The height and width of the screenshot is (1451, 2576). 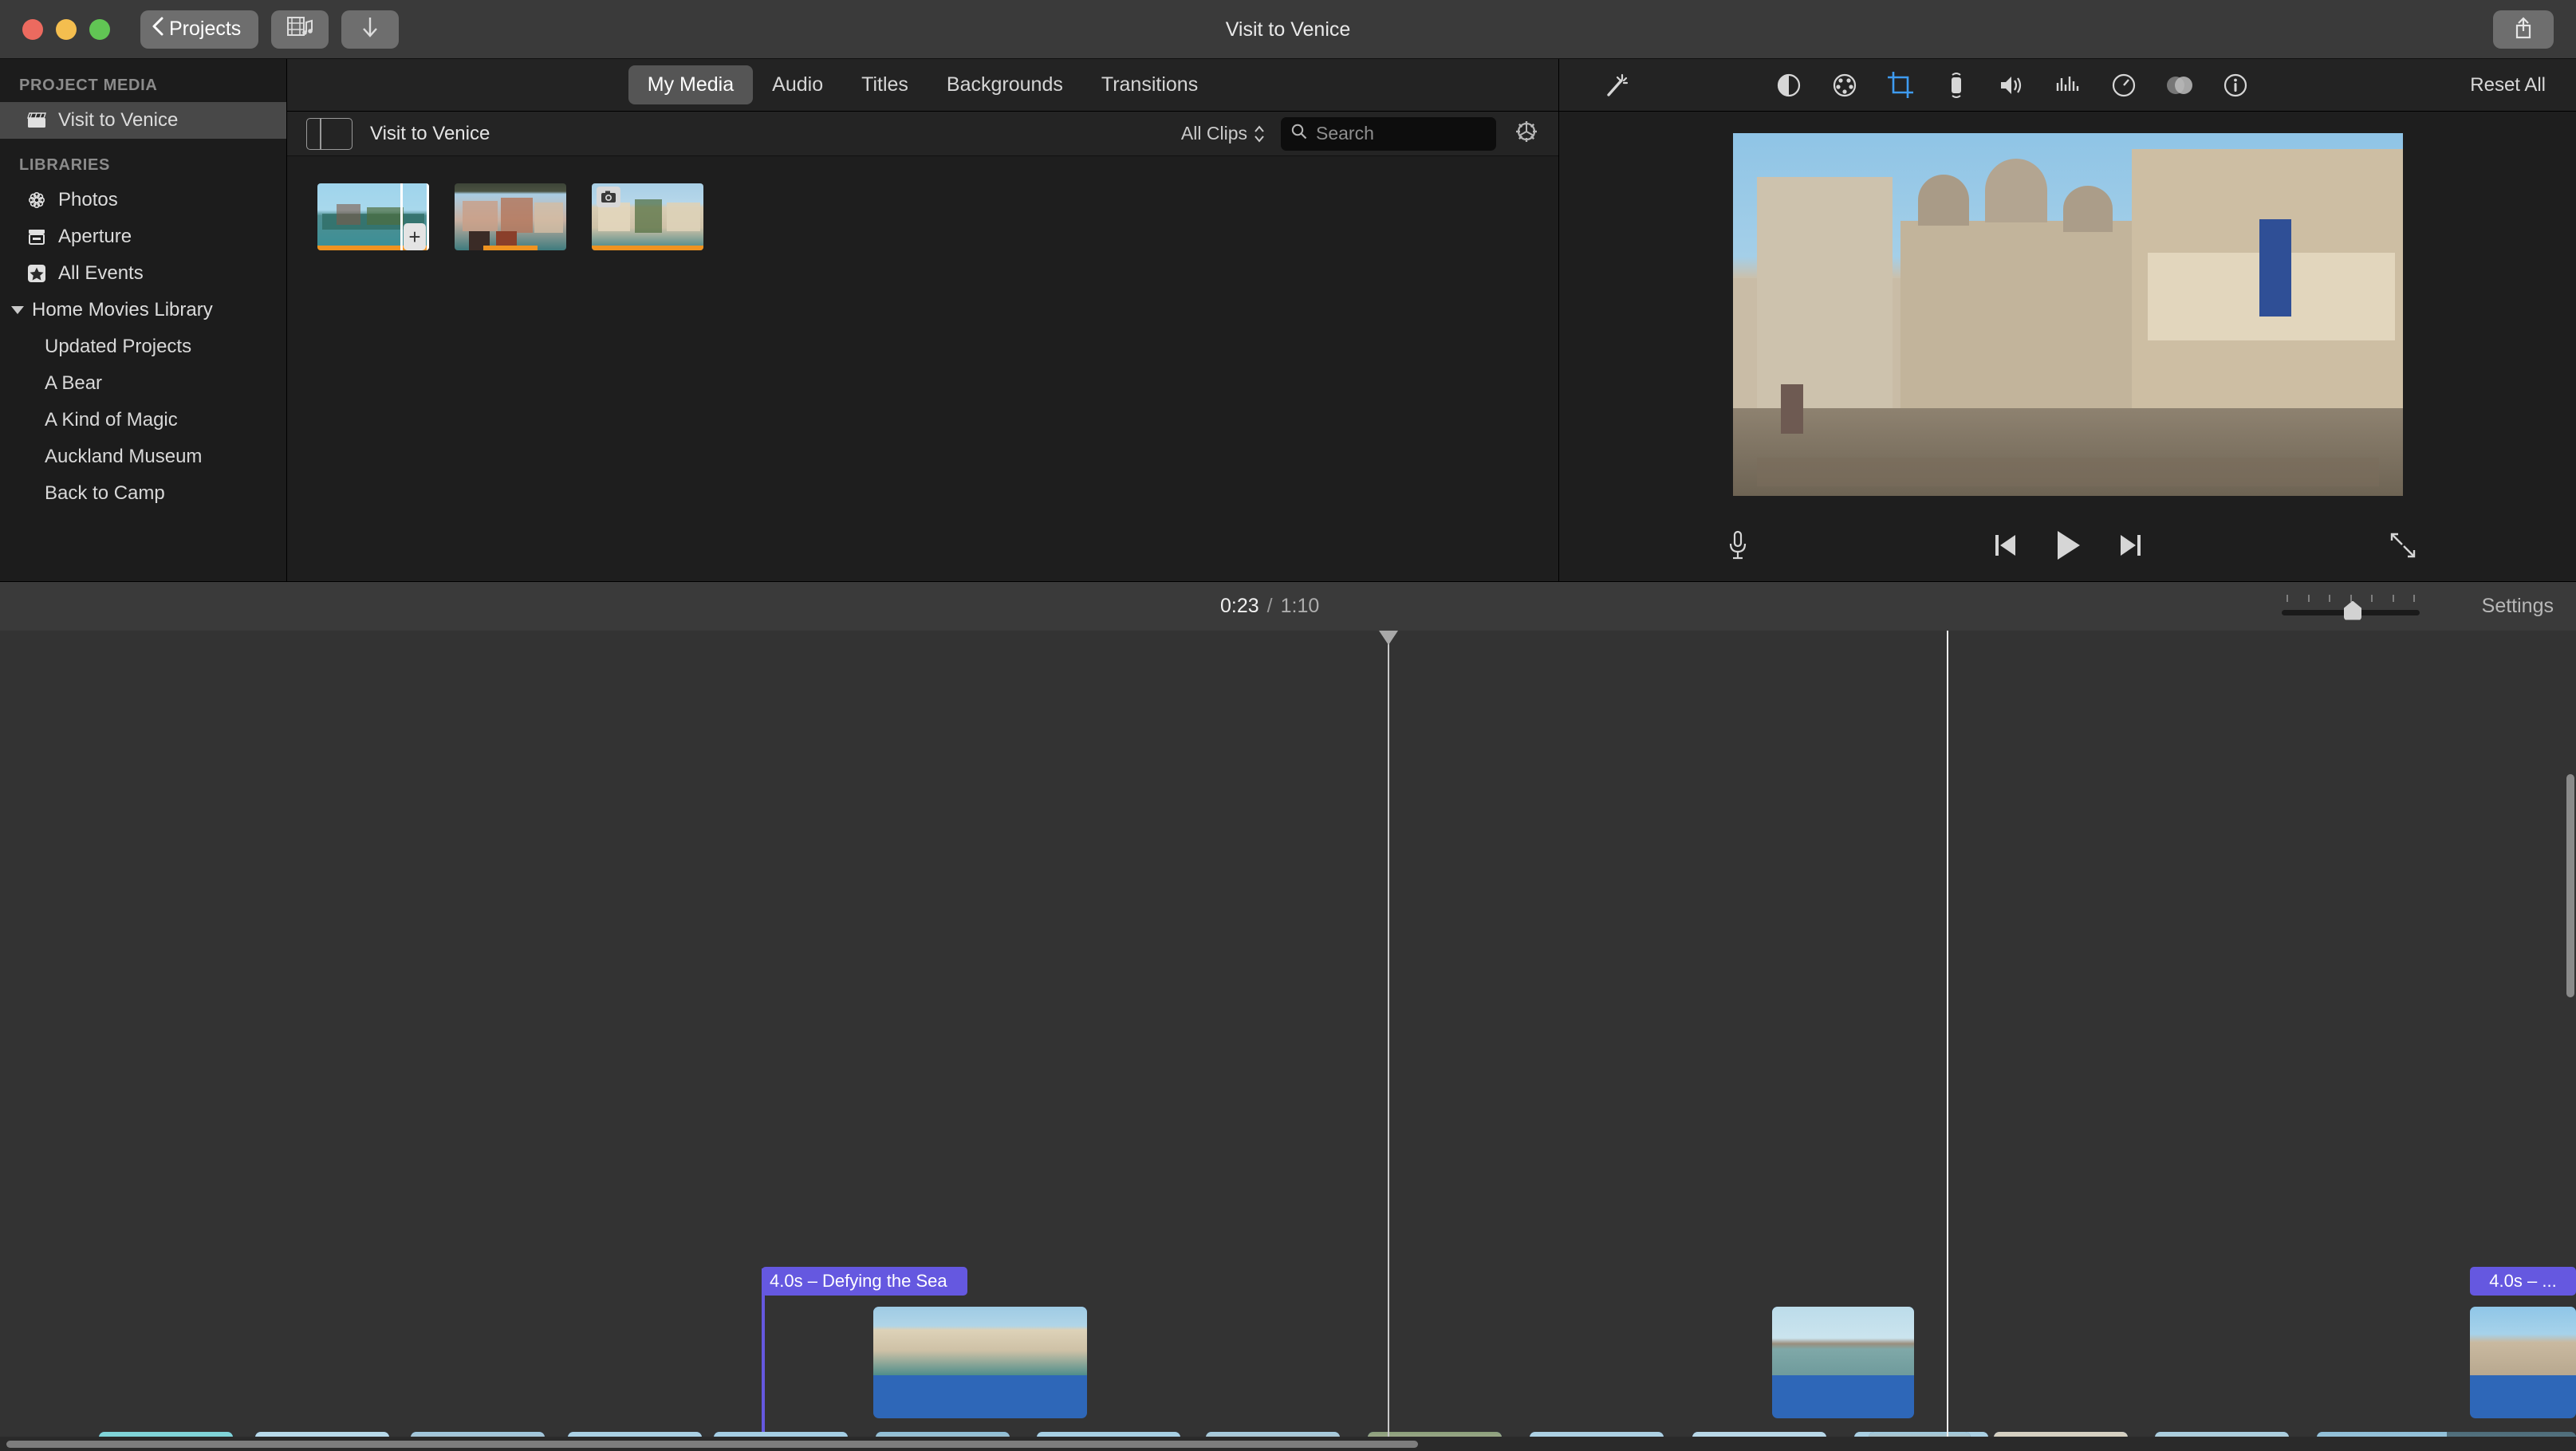 I want to click on sidebar-item-label: All Events, so click(x=101, y=273).